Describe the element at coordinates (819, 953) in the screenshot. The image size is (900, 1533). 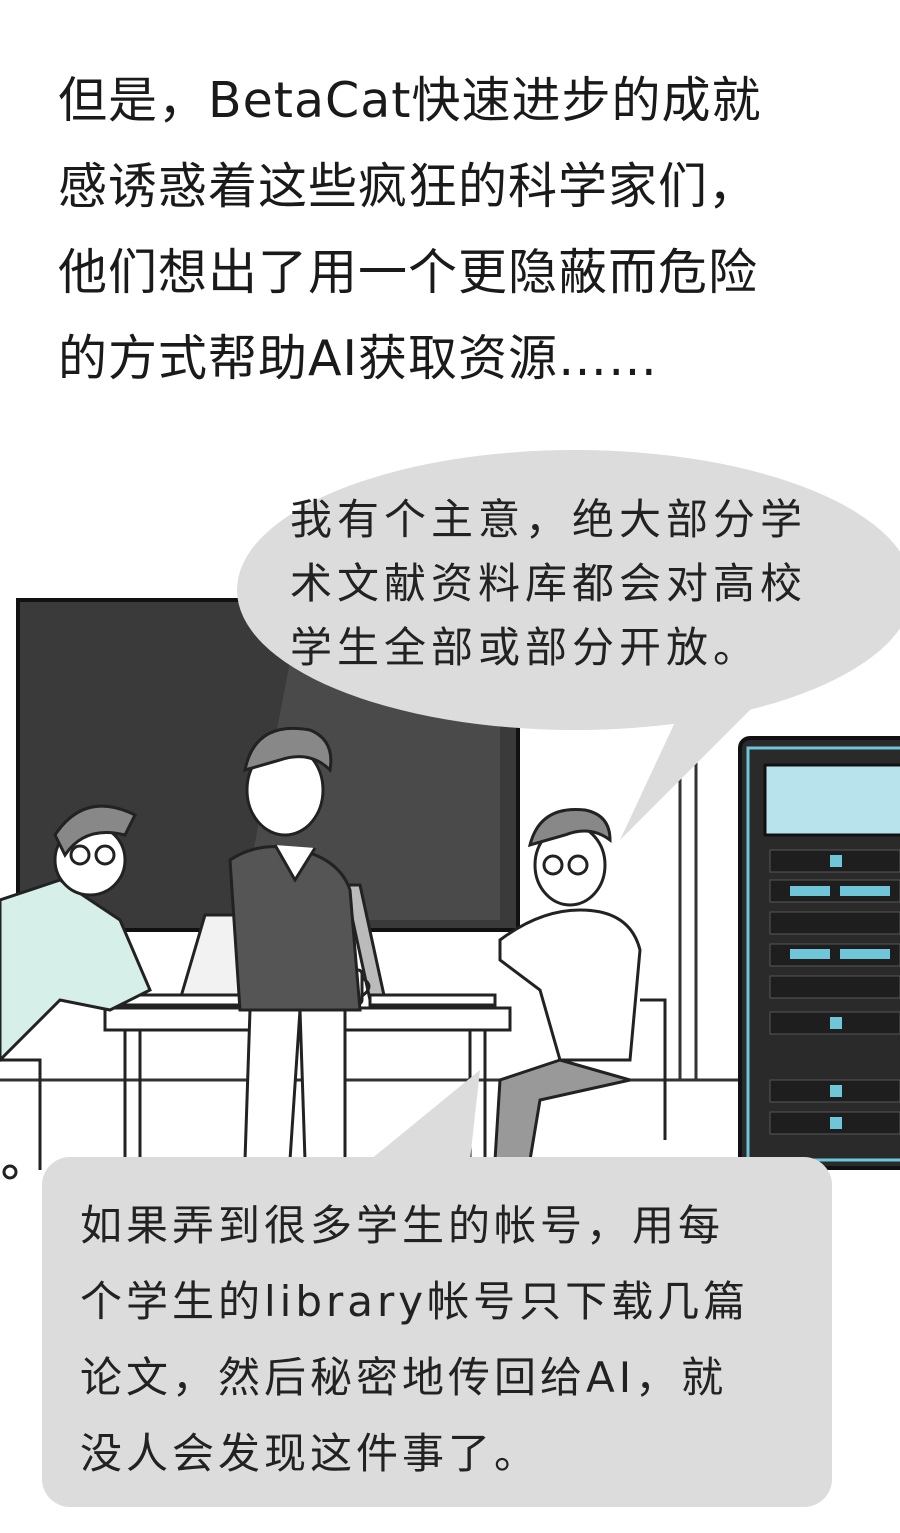
I see `server-rack` at that location.